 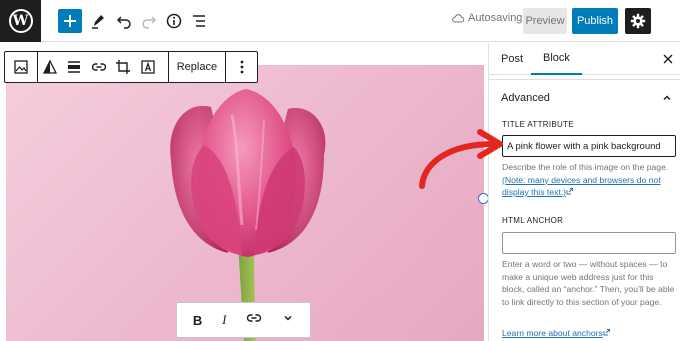 I want to click on save-status-text: Autosaving, so click(x=495, y=18).